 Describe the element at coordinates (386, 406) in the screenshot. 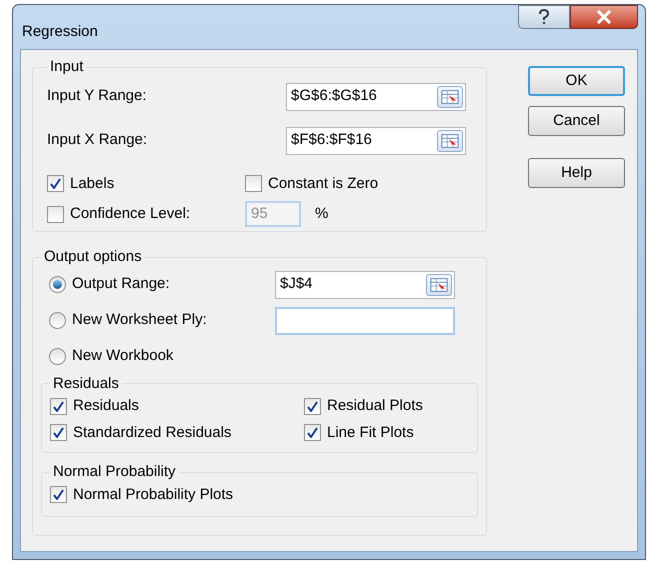

I see `checkbox-option: Residual Plots` at that location.